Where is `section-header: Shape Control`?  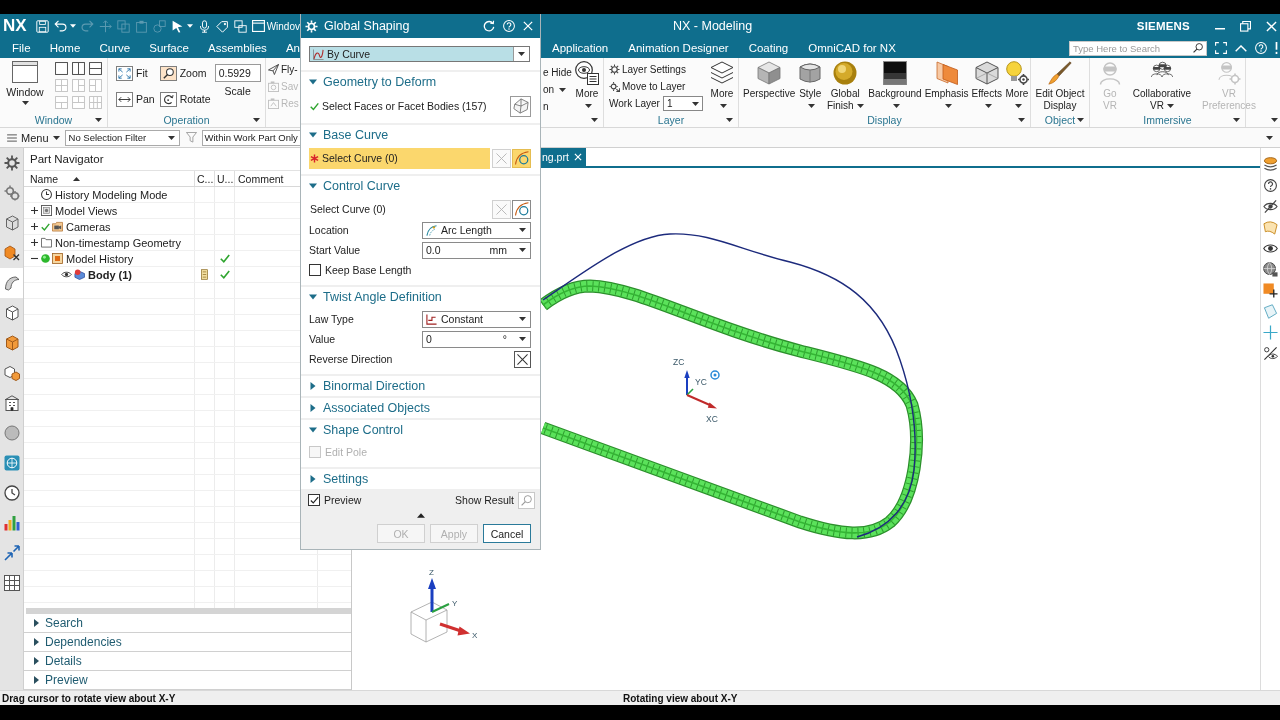 section-header: Shape Control is located at coordinates (420, 430).